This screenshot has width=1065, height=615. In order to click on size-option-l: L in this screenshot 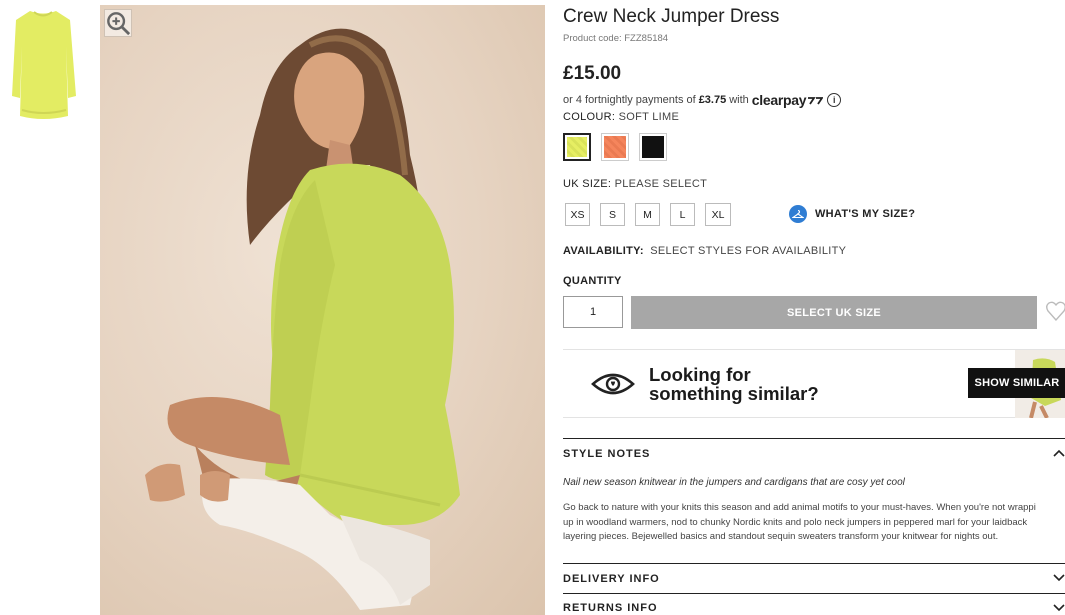, I will do `click(682, 214)`.